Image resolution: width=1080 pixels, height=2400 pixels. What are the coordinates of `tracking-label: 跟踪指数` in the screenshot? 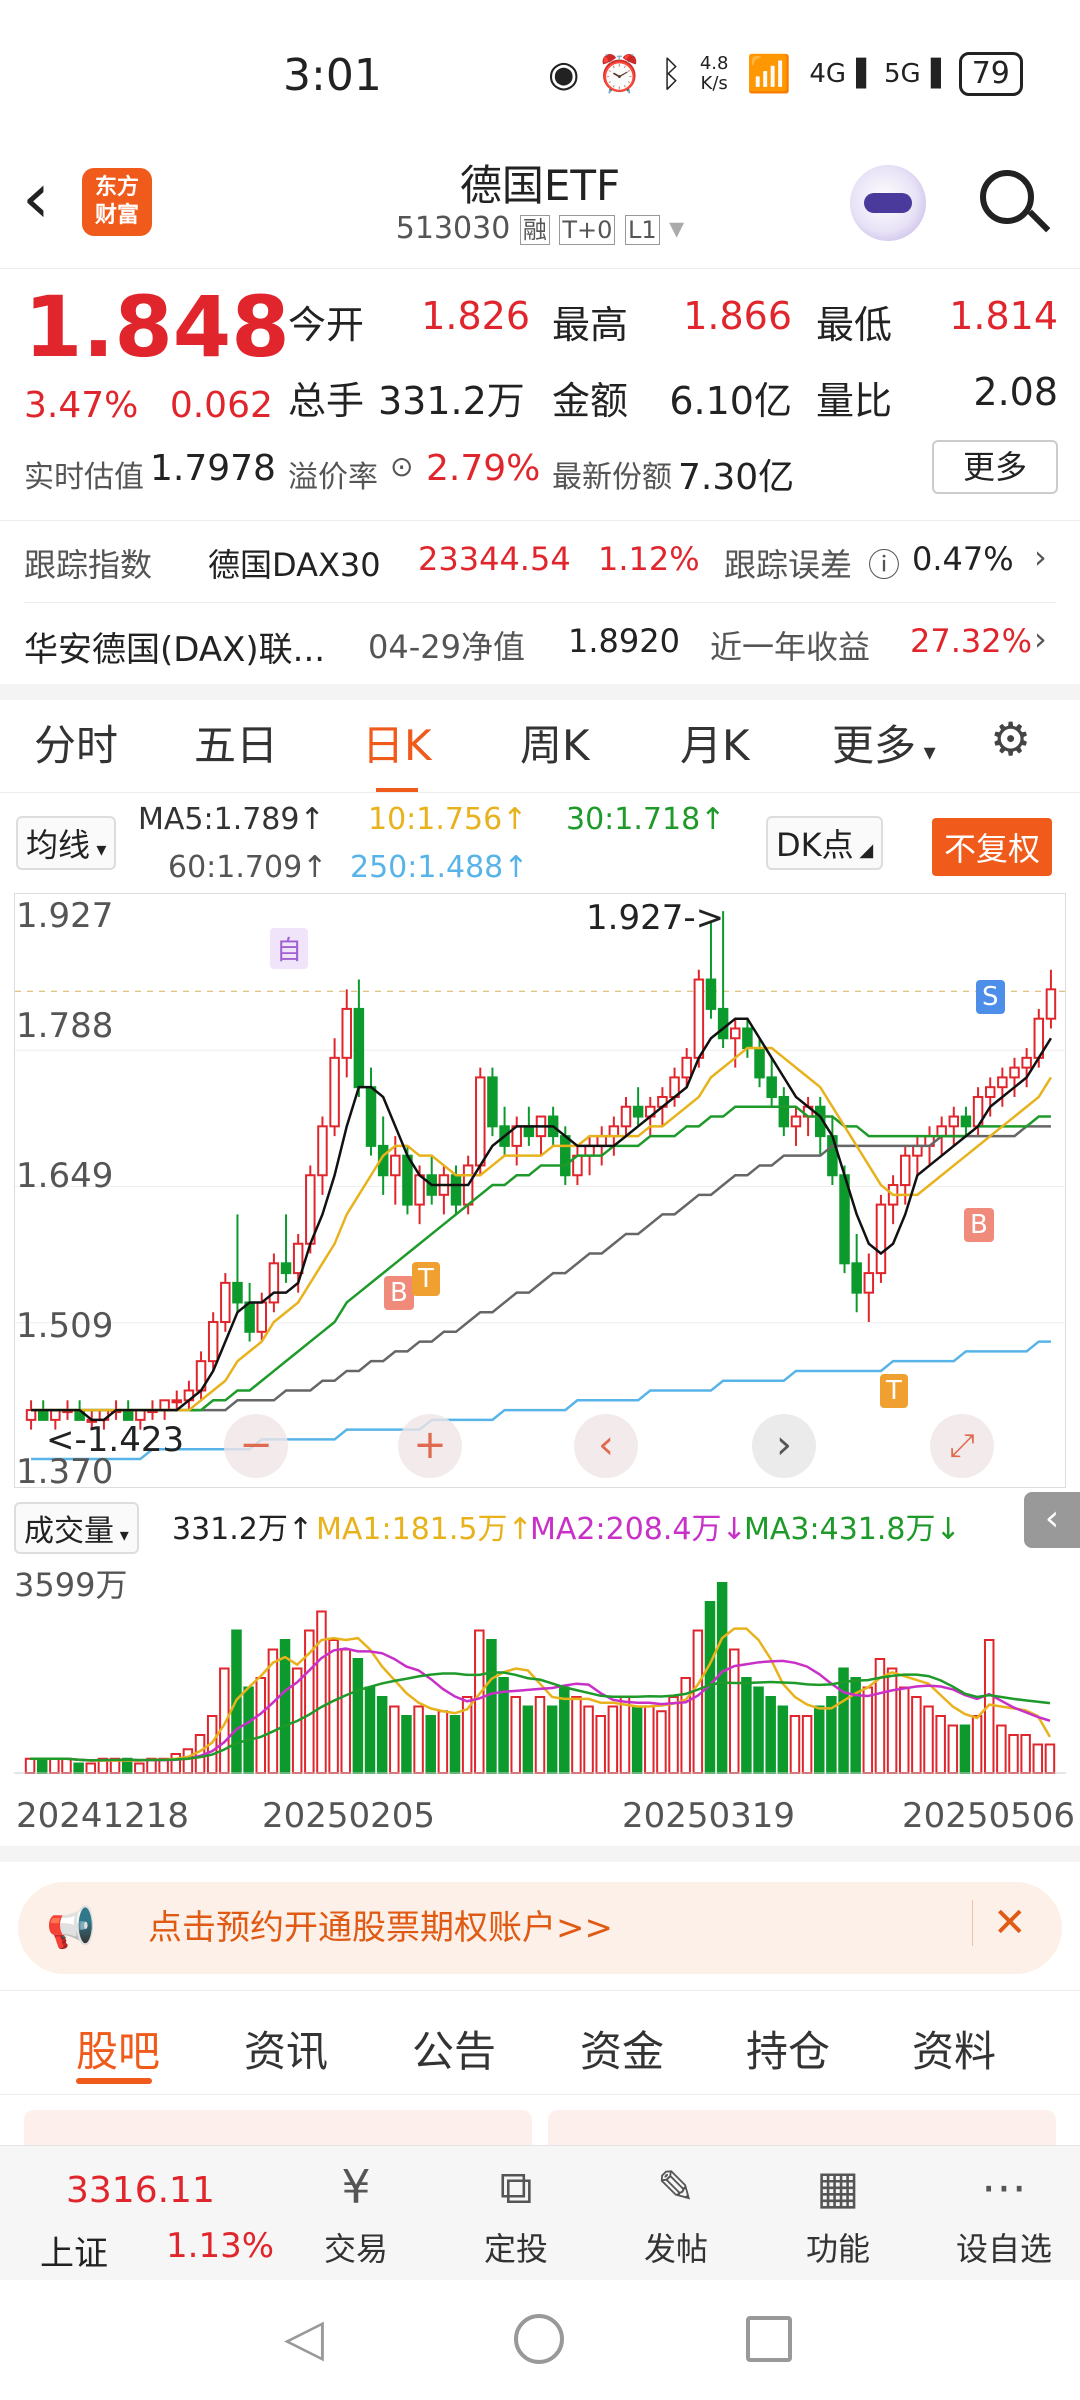 It's located at (88, 565).